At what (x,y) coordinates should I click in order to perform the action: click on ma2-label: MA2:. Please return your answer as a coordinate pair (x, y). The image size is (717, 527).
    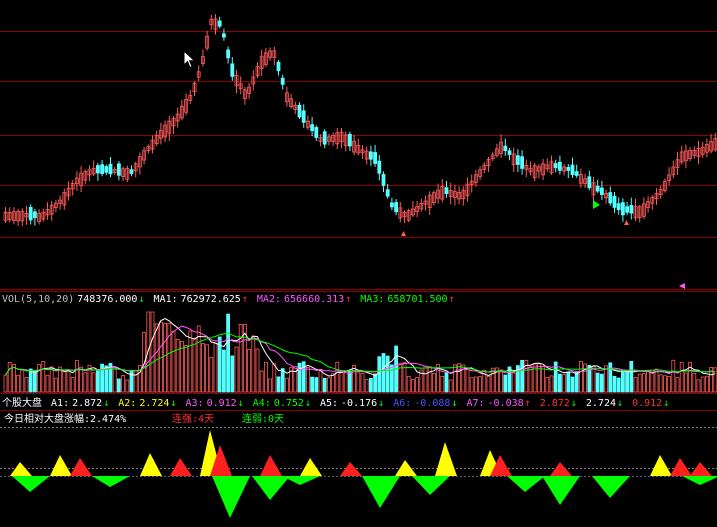
    Looking at the image, I should click on (268, 299).